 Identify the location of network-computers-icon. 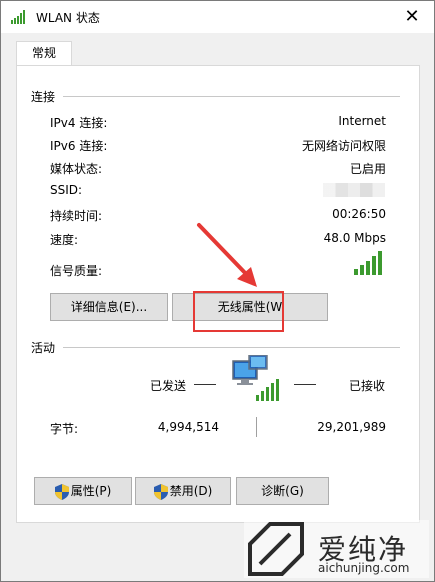
(255, 378).